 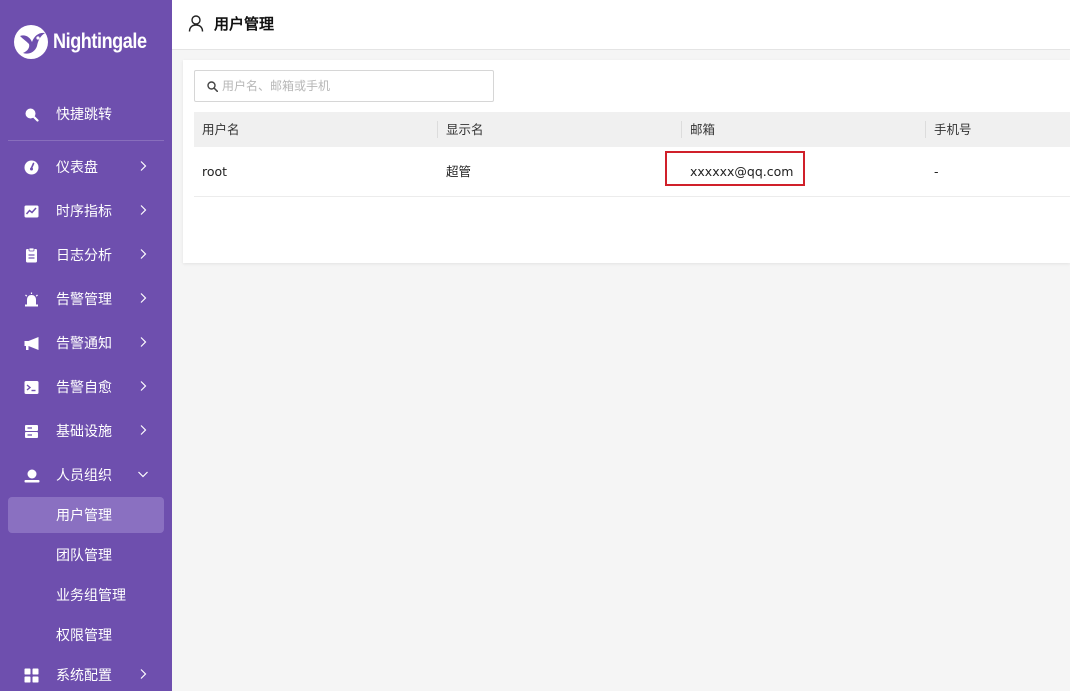 What do you see at coordinates (31, 475) in the screenshot?
I see `user-icon` at bounding box center [31, 475].